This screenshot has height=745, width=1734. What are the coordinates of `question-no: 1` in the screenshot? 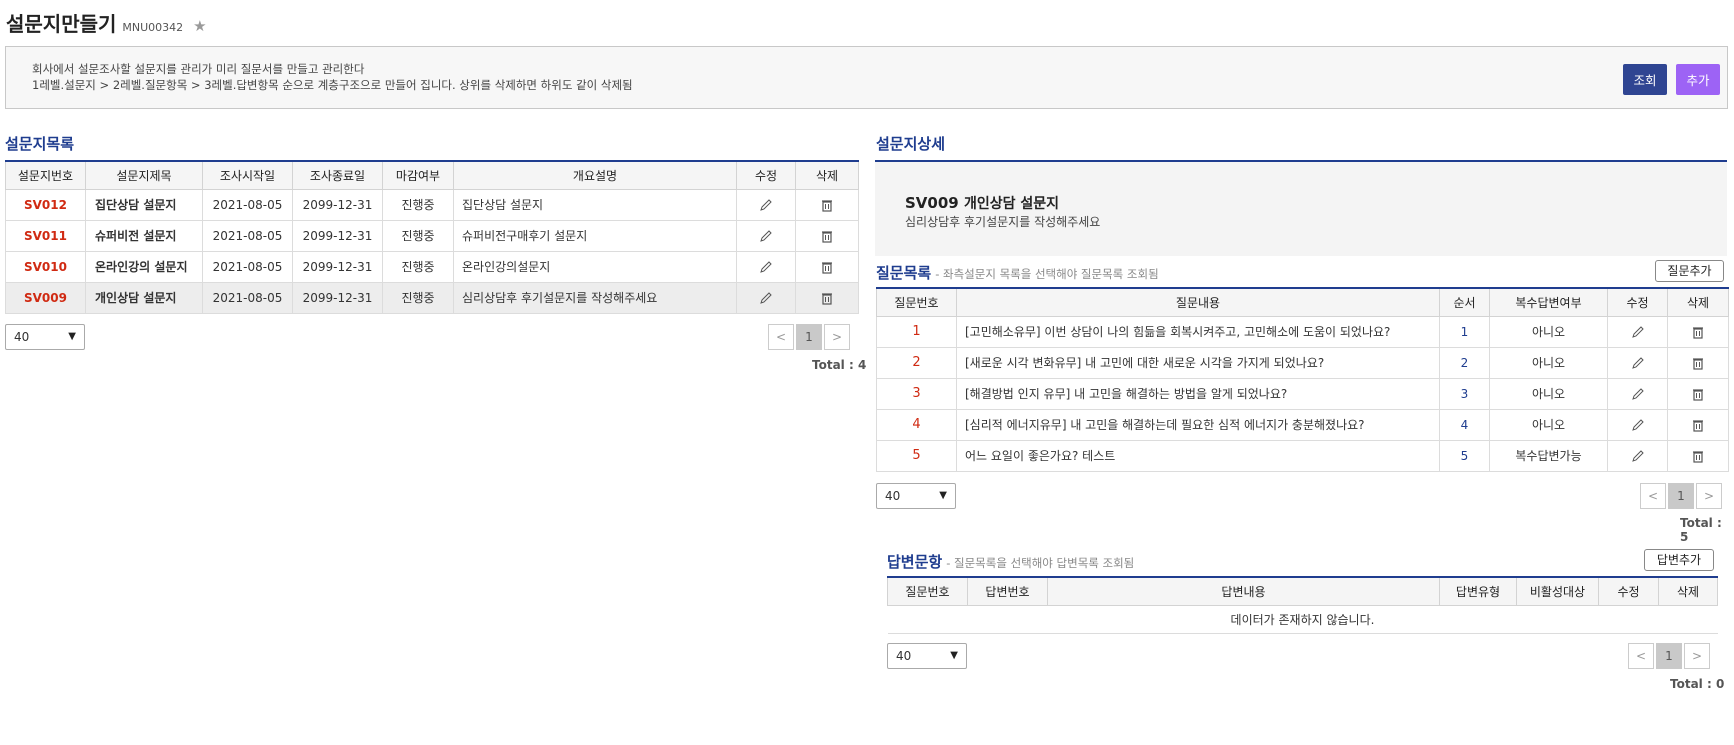 It's located at (916, 331).